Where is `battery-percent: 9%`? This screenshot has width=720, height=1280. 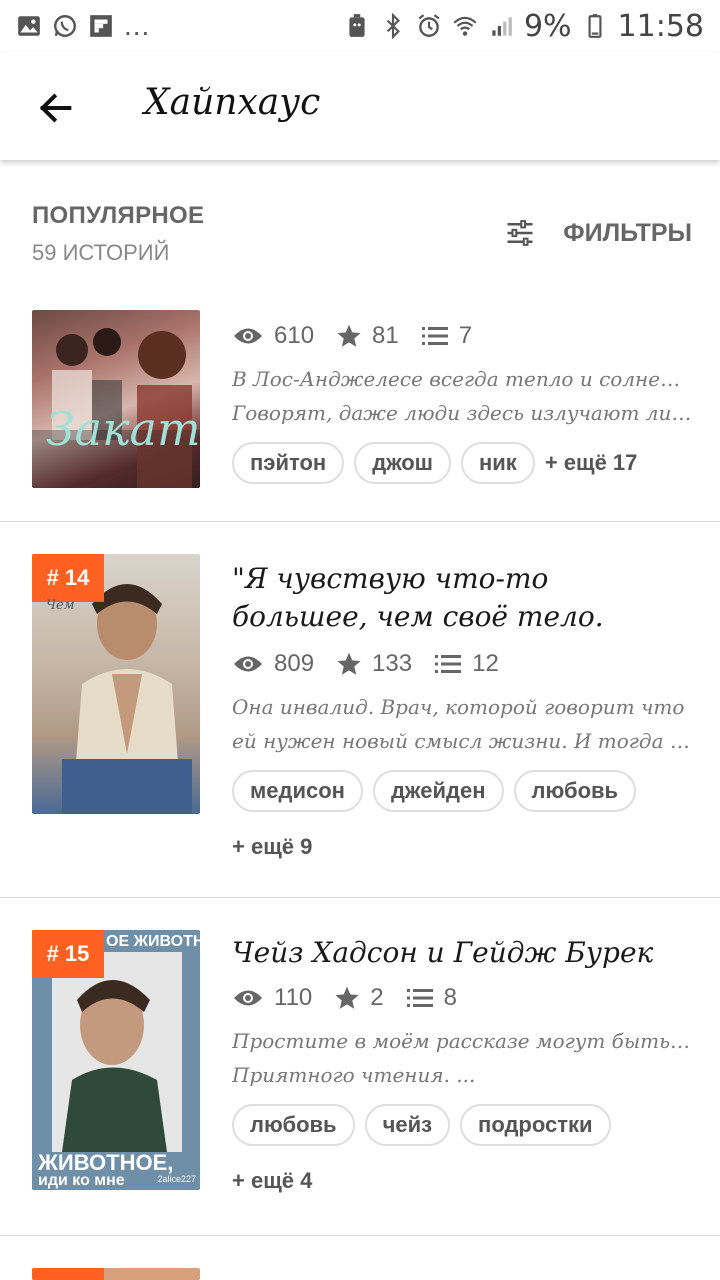 battery-percent: 9% is located at coordinates (547, 26).